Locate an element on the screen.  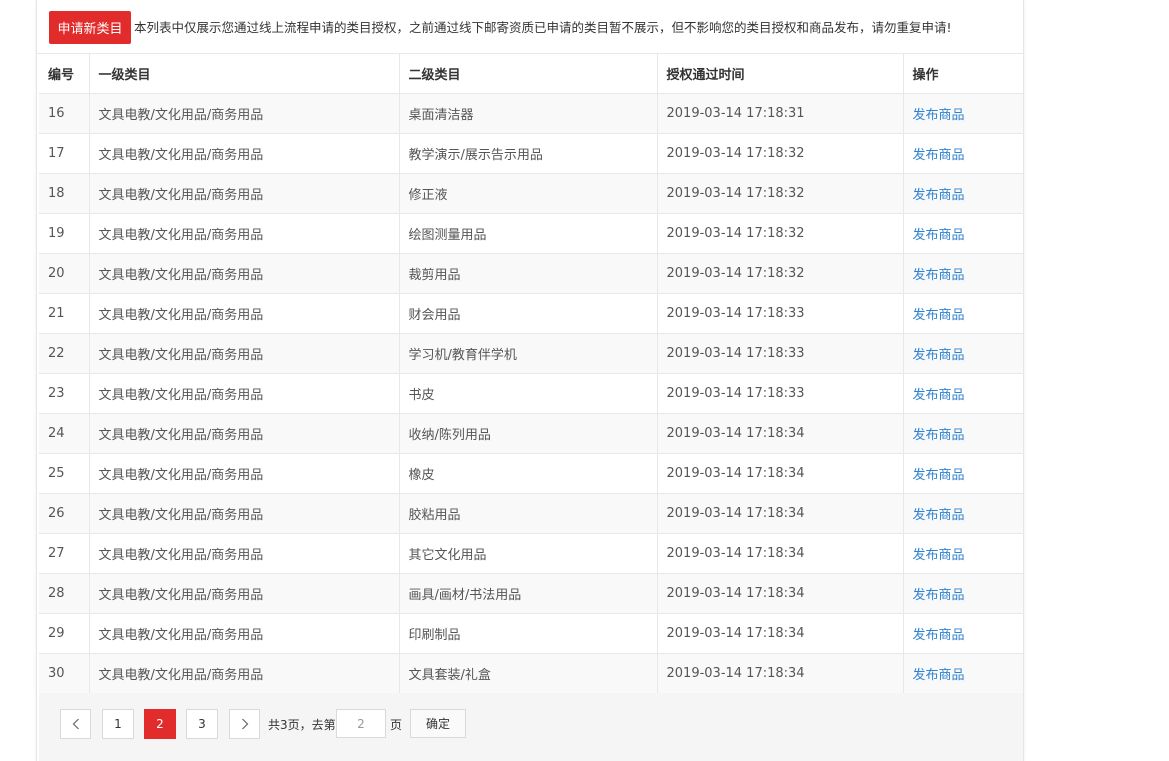
apply-new-category-button: 申请新类目 is located at coordinates (90, 27).